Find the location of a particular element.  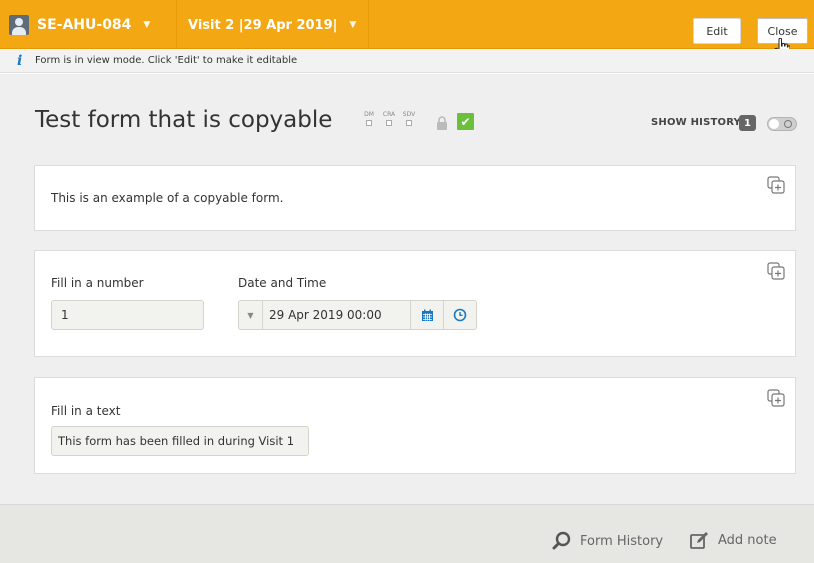

visit-selector: Visit 2 |29 Apr 2019| ▼ is located at coordinates (272, 25).